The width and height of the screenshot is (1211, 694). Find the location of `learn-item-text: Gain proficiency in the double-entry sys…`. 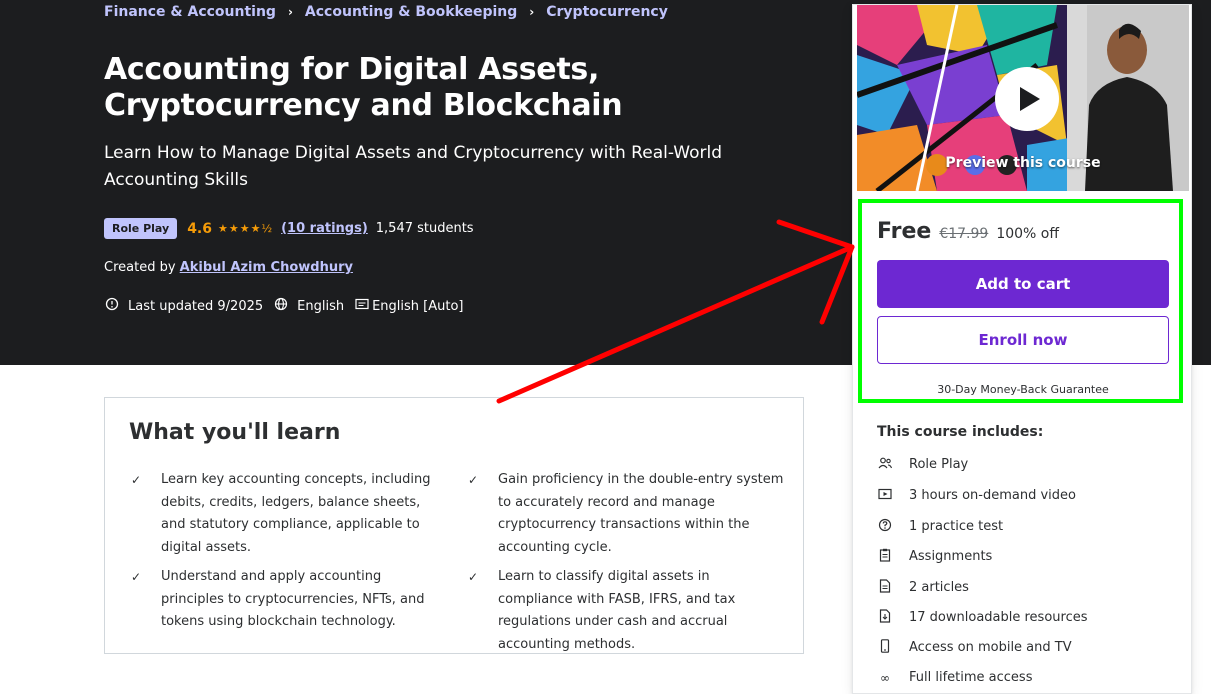

learn-item-text: Gain proficiency in the double-entry sys… is located at coordinates (641, 513).